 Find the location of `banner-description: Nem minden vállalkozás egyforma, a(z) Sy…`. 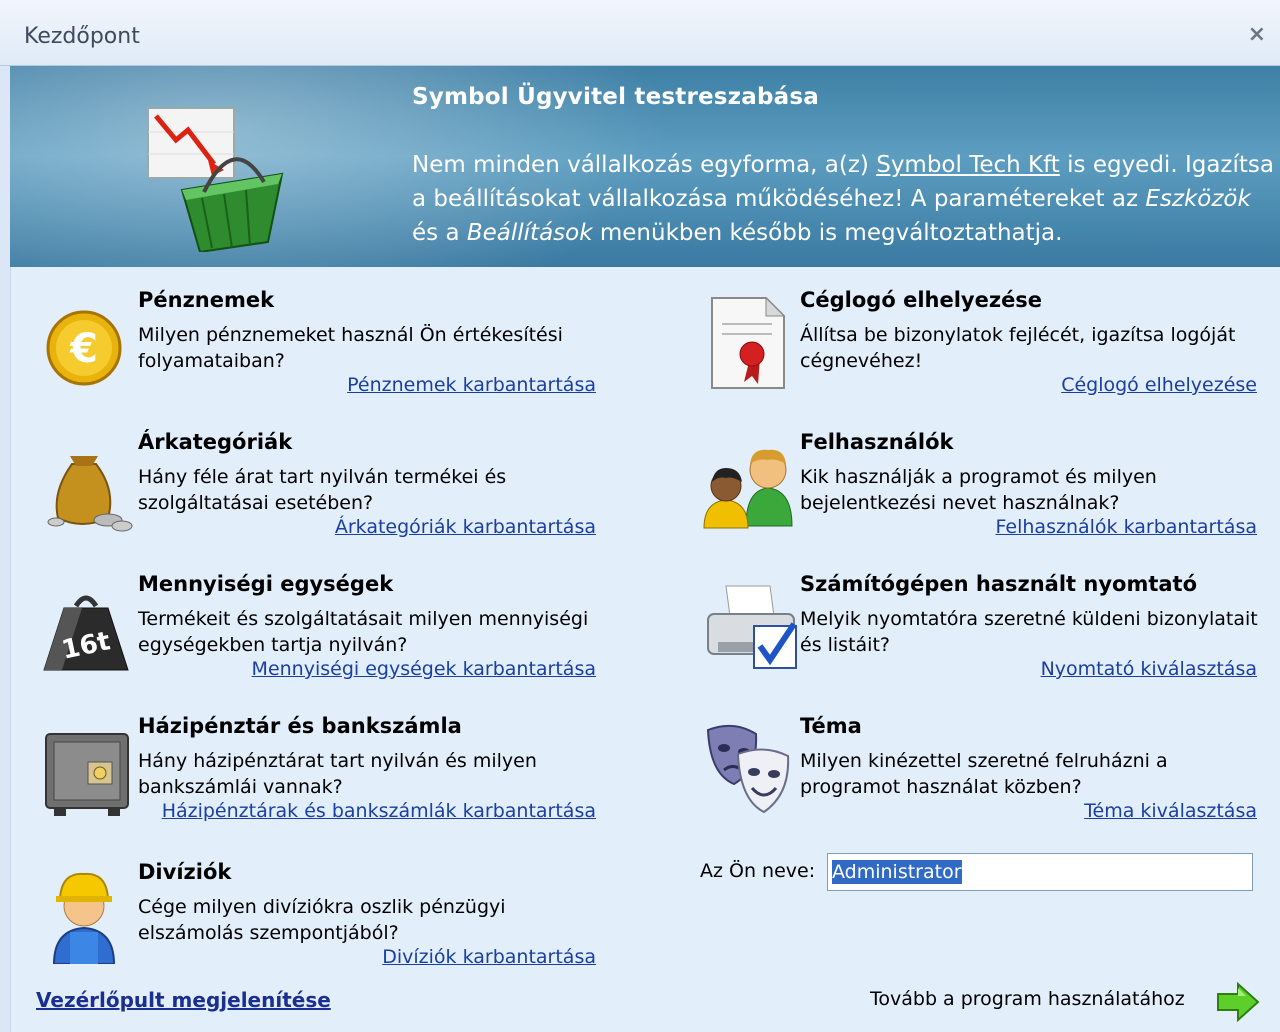

banner-description: Nem minden vállalkozás egyforma, a(z) Sy… is located at coordinates (845, 199).